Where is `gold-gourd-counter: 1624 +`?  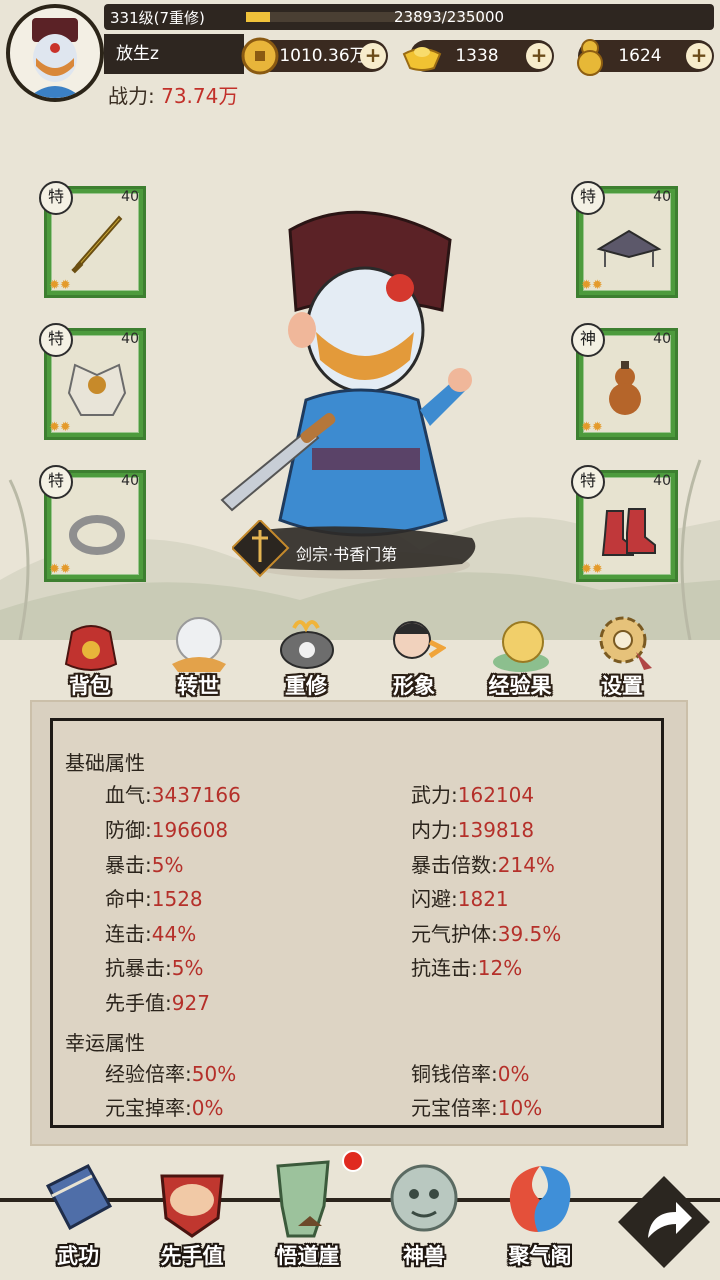 gold-gourd-counter: 1624 + is located at coordinates (645, 57).